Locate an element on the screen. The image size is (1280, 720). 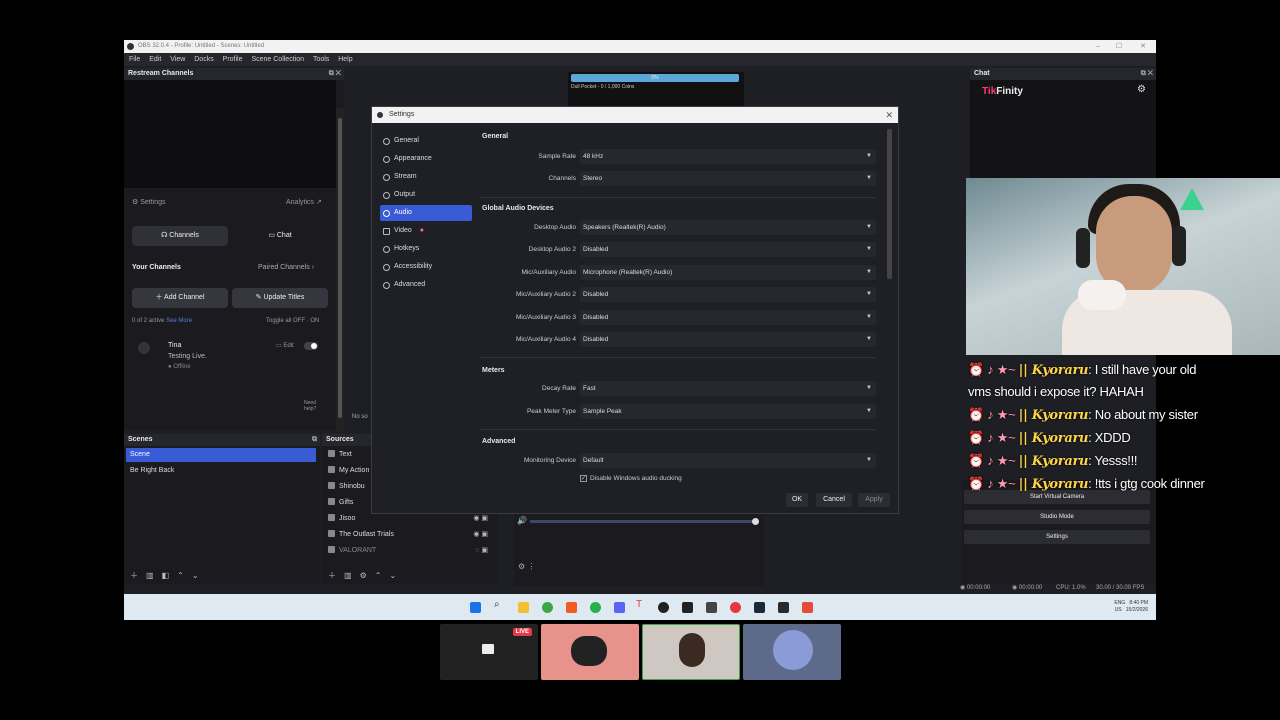
tab-chat: ▭ Chat is located at coordinates (280, 236).